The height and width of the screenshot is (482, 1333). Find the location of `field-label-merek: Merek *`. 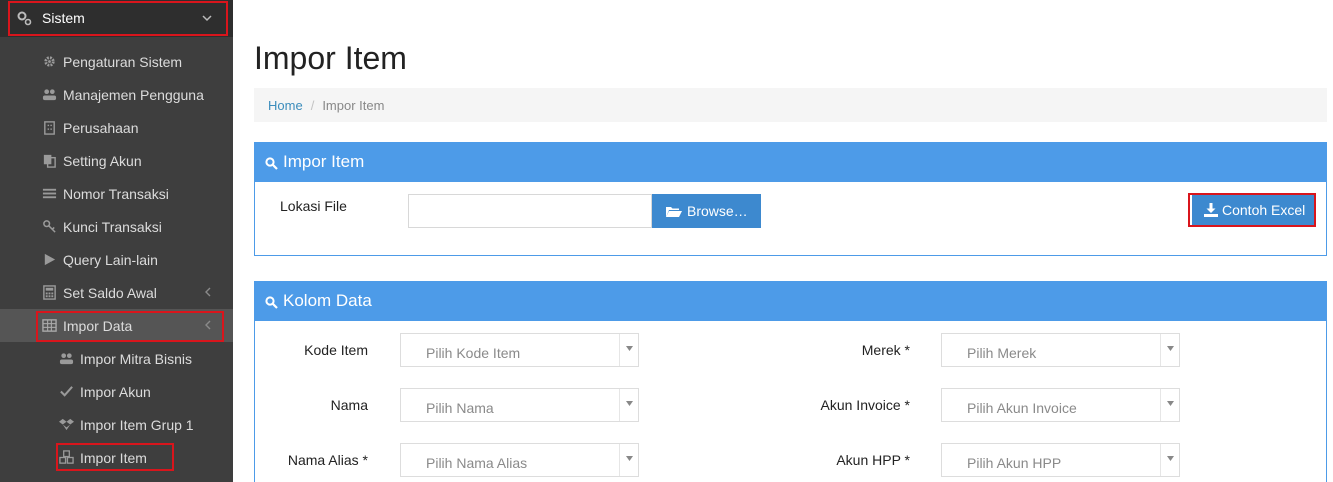

field-label-merek: Merek * is located at coordinates (885, 350).